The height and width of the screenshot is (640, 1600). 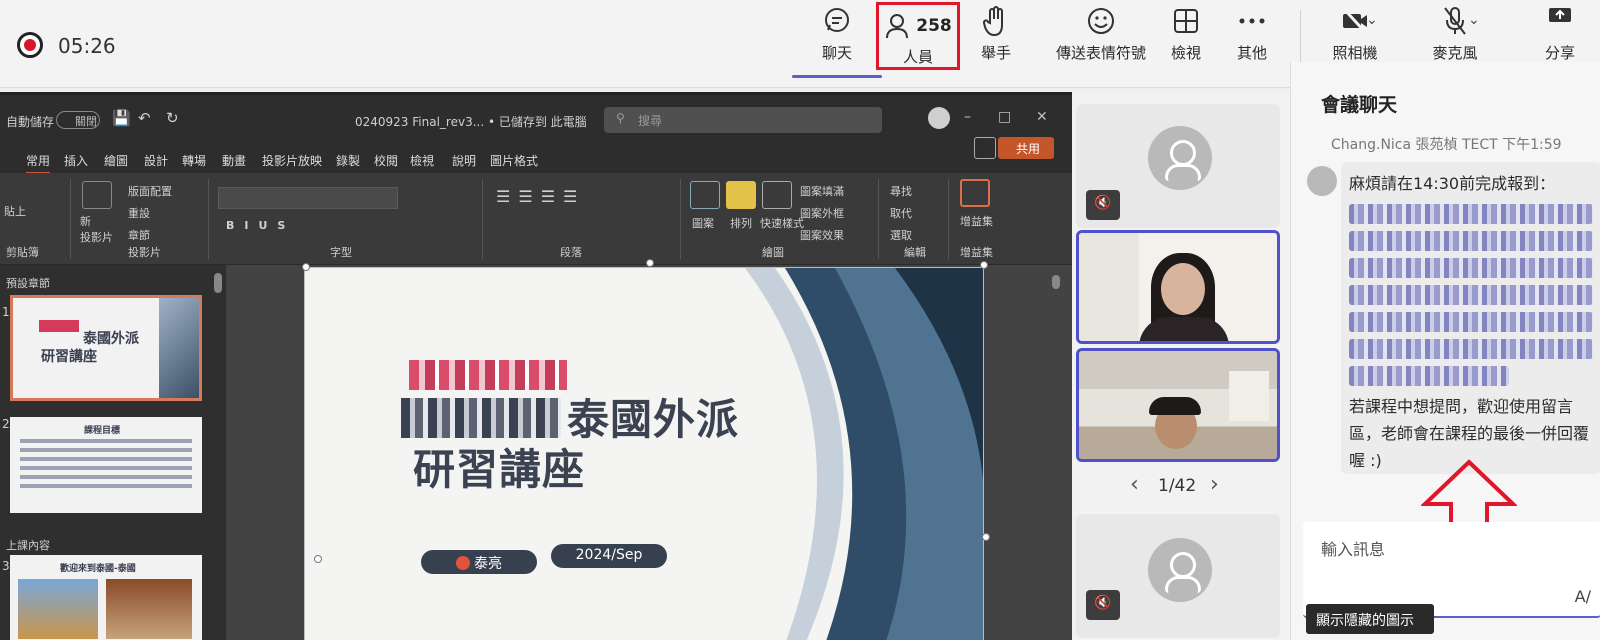 What do you see at coordinates (985, 148) in the screenshot?
I see `comments-icon` at bounding box center [985, 148].